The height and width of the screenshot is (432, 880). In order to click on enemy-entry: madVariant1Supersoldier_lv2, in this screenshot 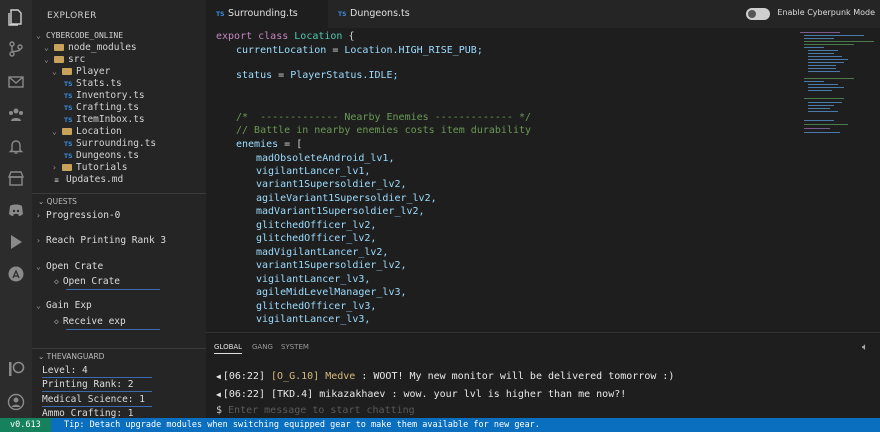, I will do `click(340, 211)`.